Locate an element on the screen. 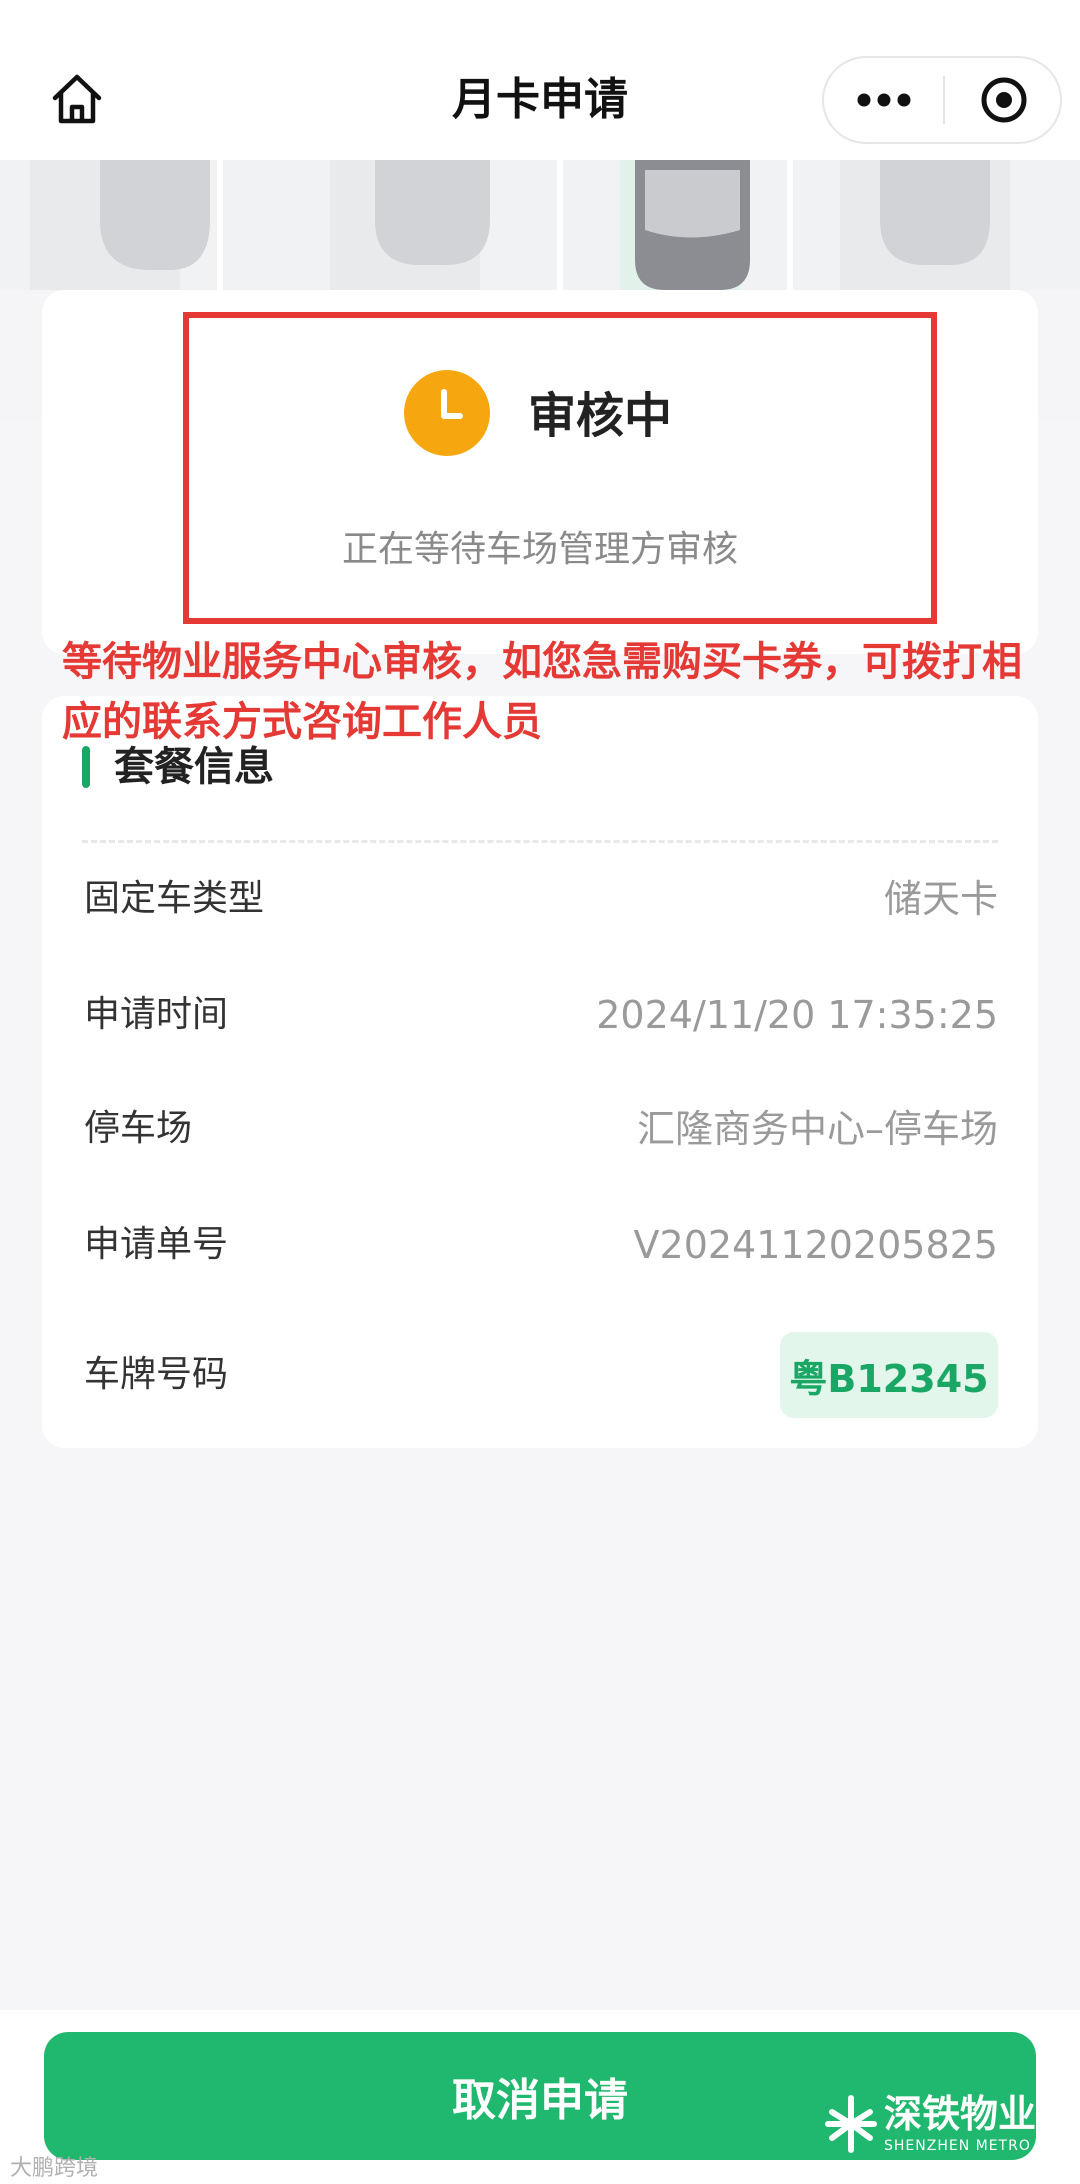 The height and width of the screenshot is (2184, 1080). metro-logo-icon is located at coordinates (851, 2124).